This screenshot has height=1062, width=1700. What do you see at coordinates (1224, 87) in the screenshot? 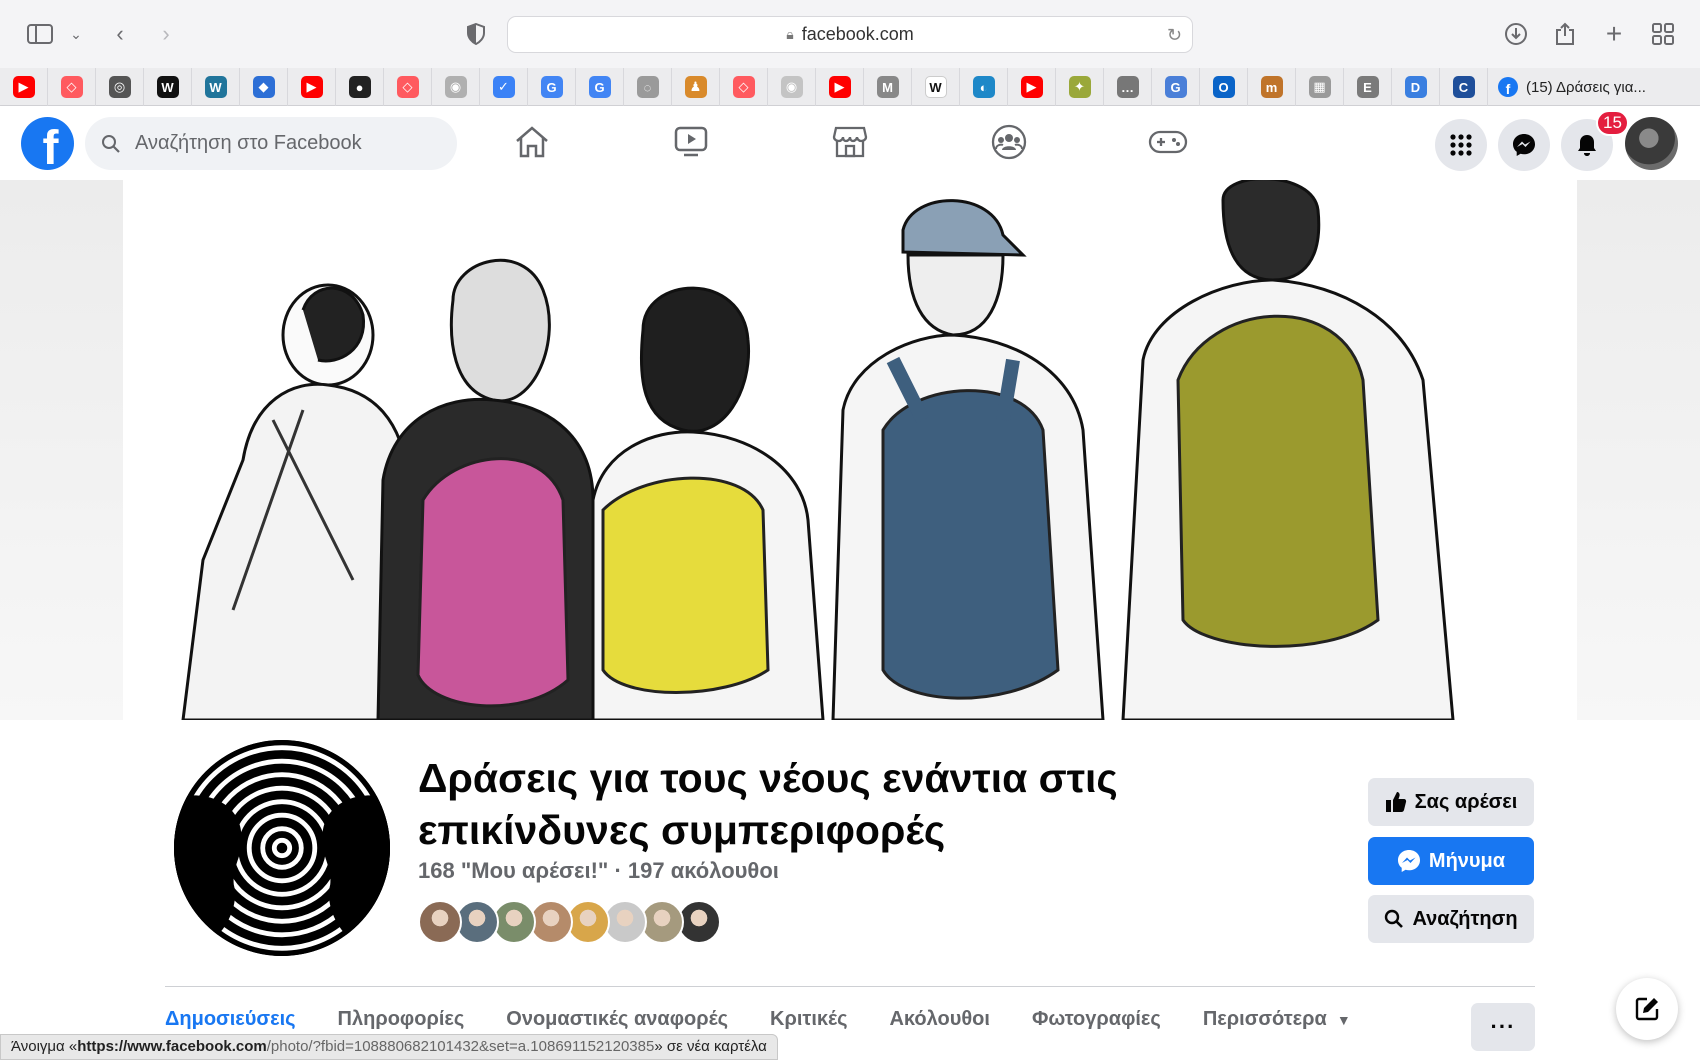
I see `bookmark-item: O` at bounding box center [1224, 87].